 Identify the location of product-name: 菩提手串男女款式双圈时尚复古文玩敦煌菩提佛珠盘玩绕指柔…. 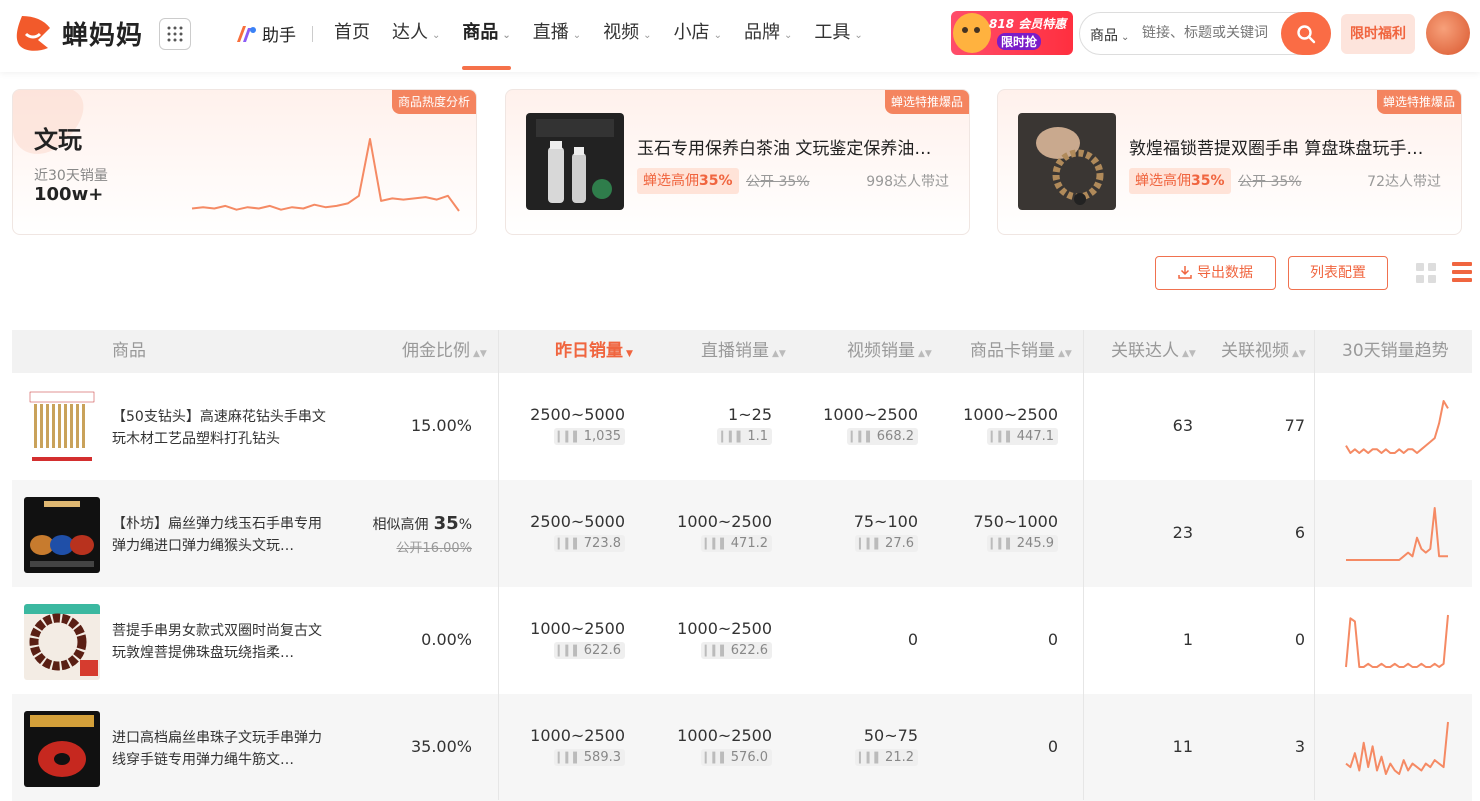
(221, 642).